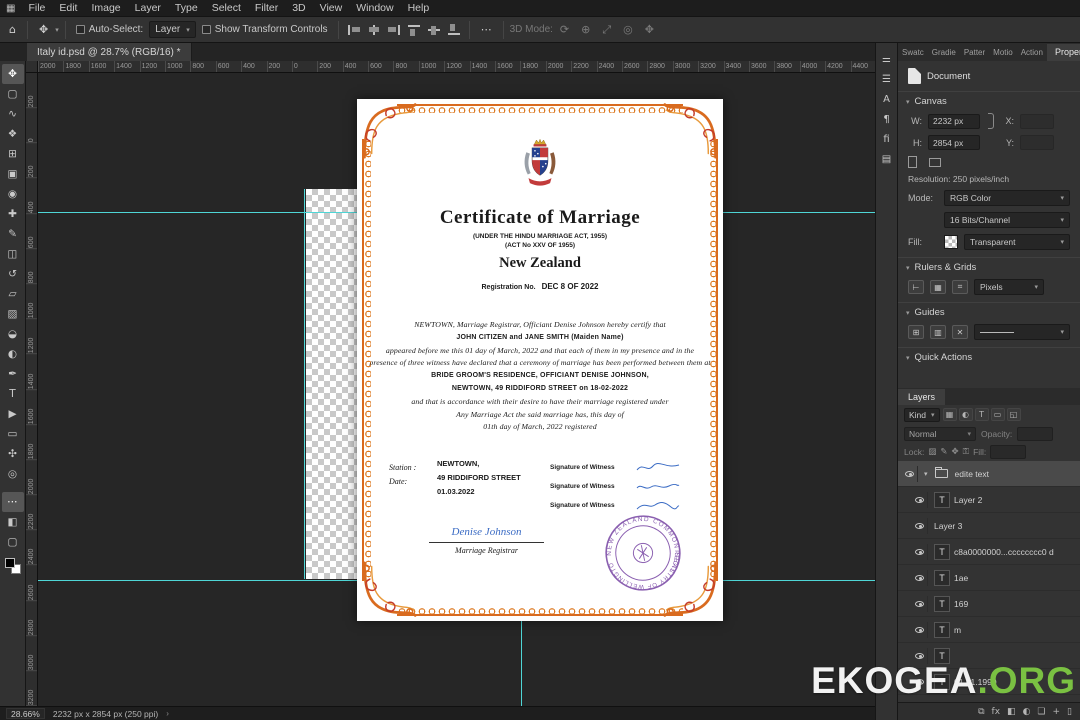 The image size is (1080, 720). What do you see at coordinates (148, 8) in the screenshot?
I see `menu-layer: Layer` at bounding box center [148, 8].